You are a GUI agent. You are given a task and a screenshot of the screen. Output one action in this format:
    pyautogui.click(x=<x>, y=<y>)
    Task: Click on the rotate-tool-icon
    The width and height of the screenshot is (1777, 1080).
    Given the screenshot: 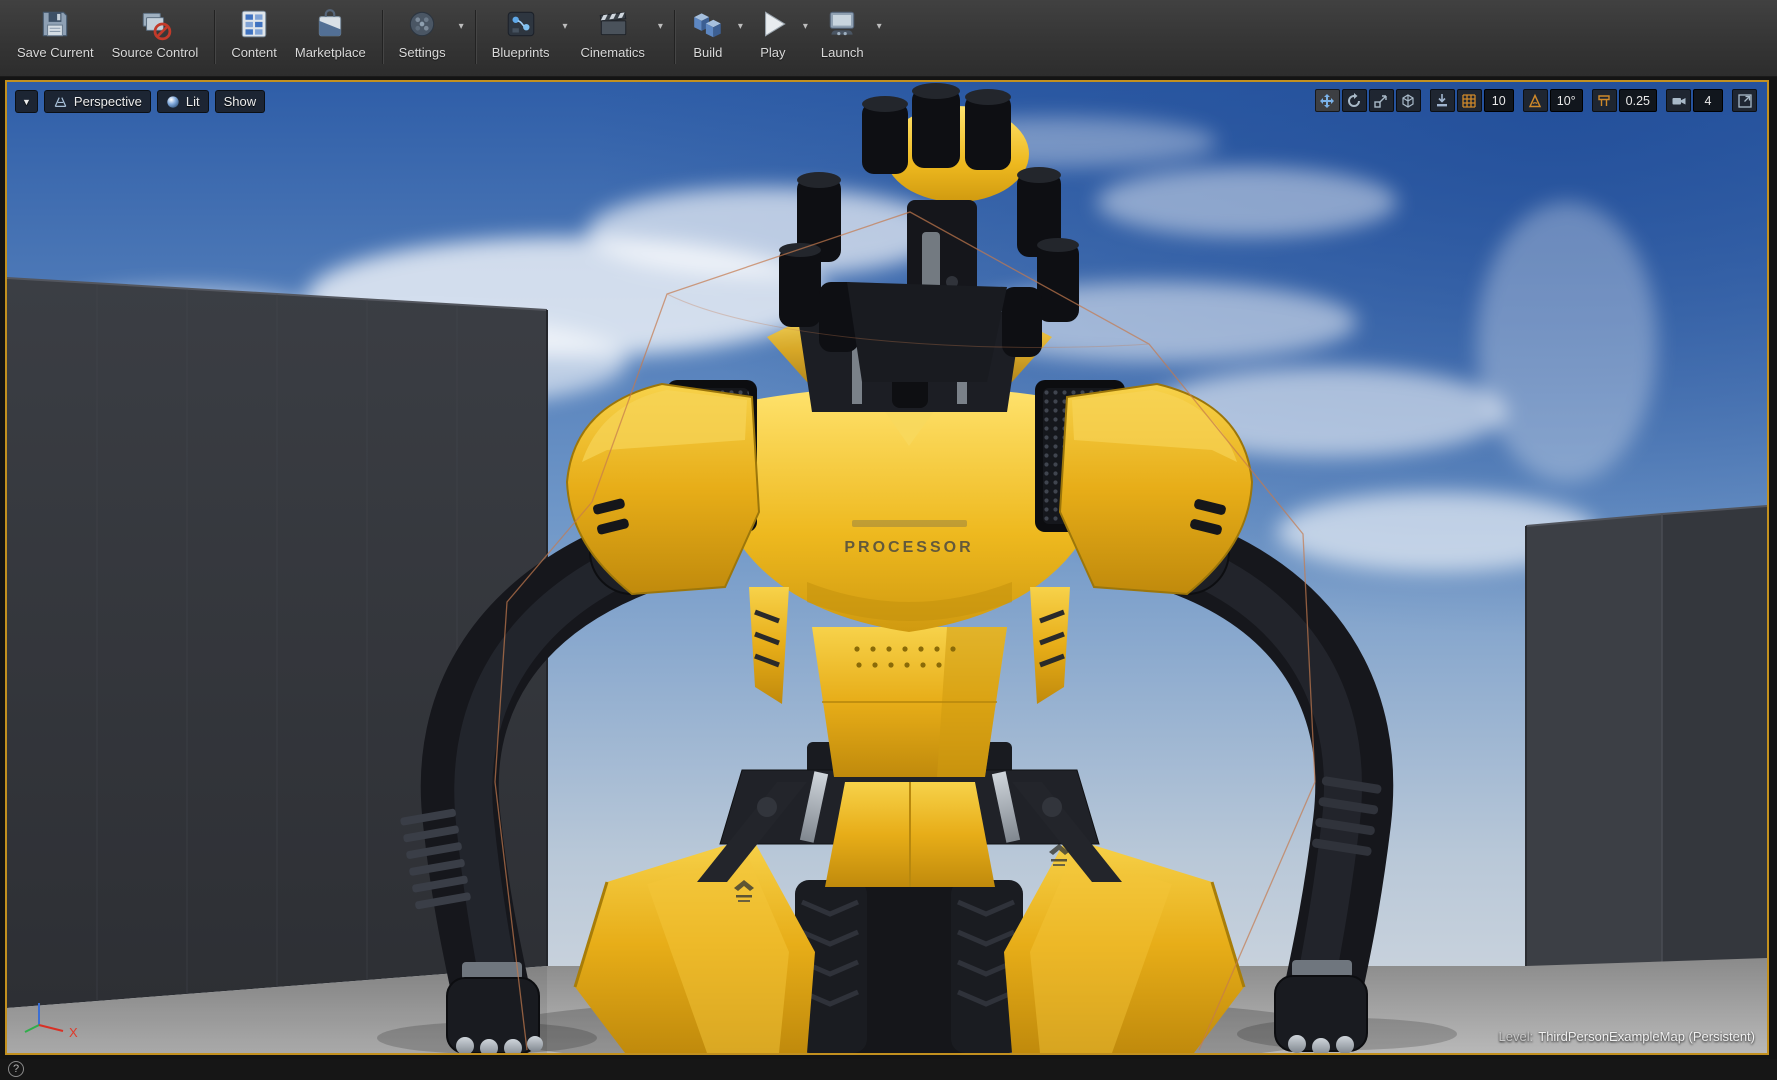 What is the action you would take?
    pyautogui.click(x=1354, y=99)
    